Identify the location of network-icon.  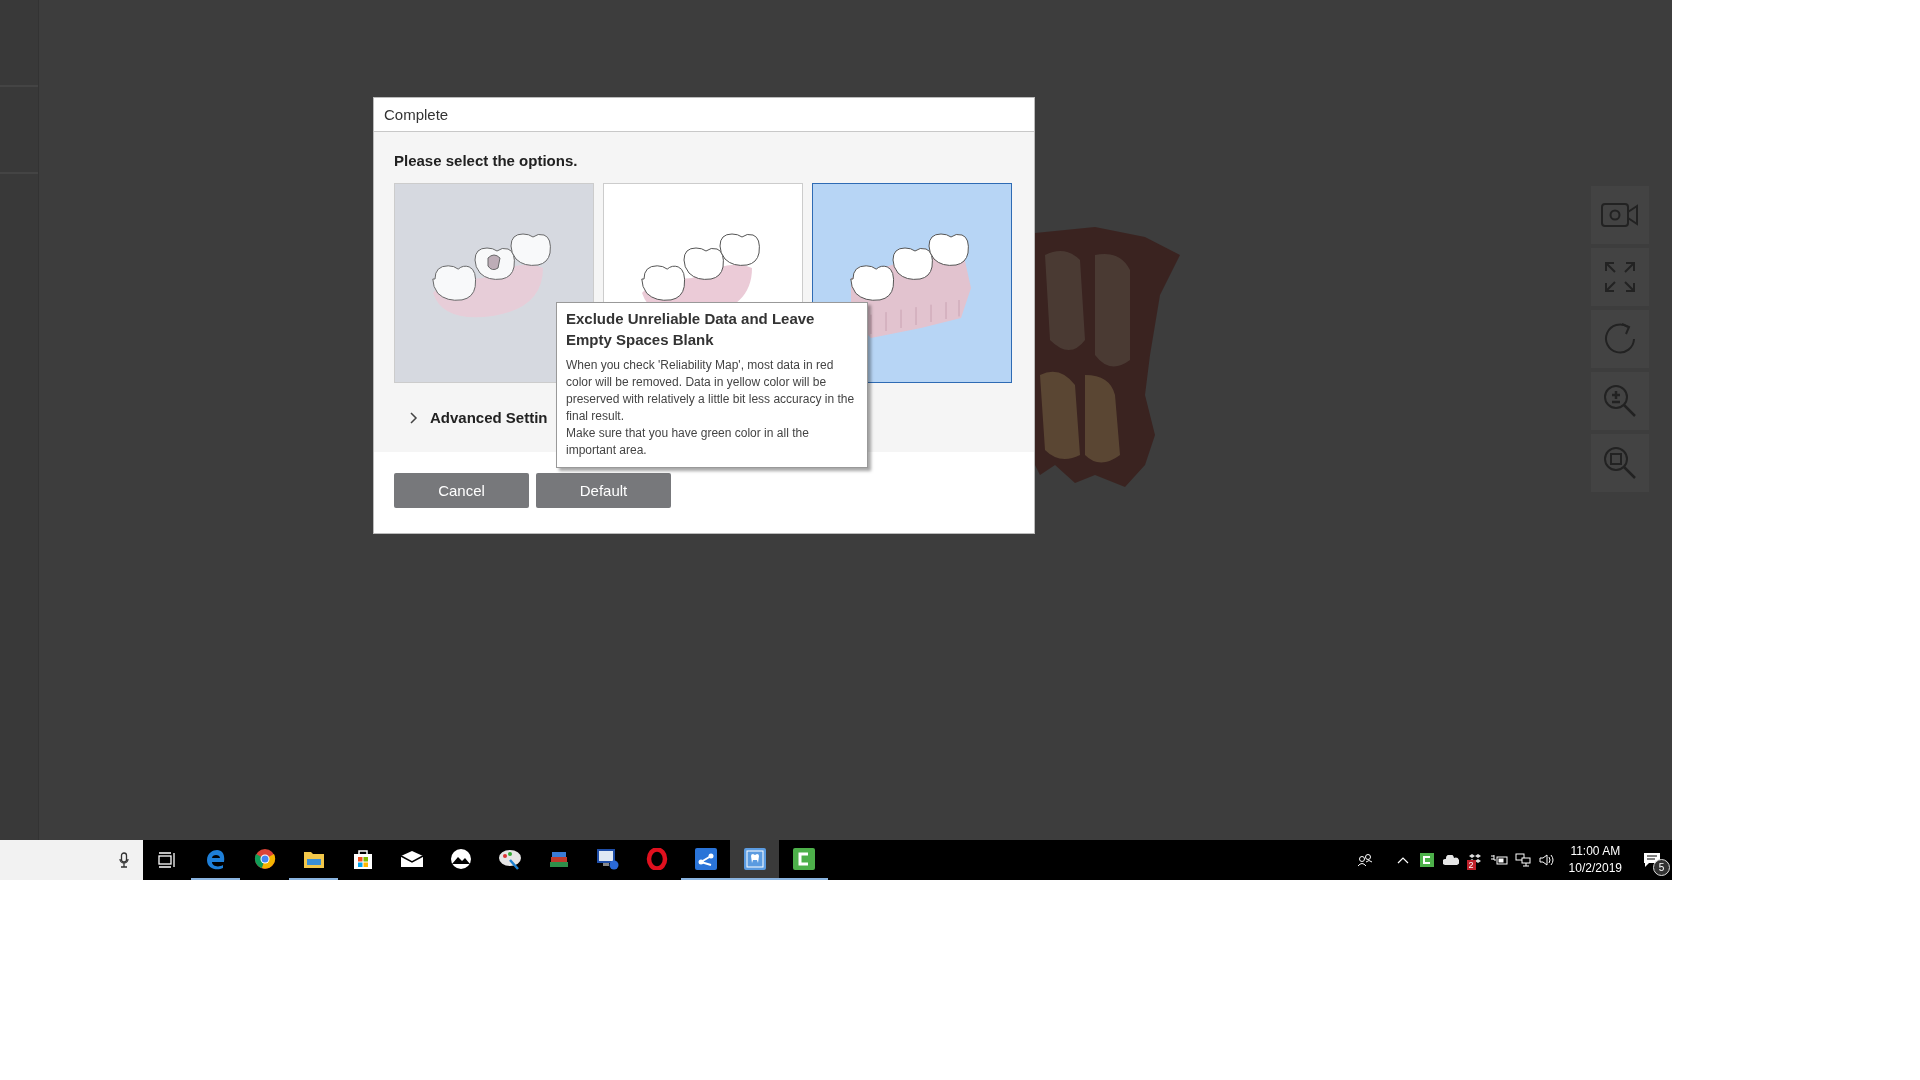
(1522, 860).